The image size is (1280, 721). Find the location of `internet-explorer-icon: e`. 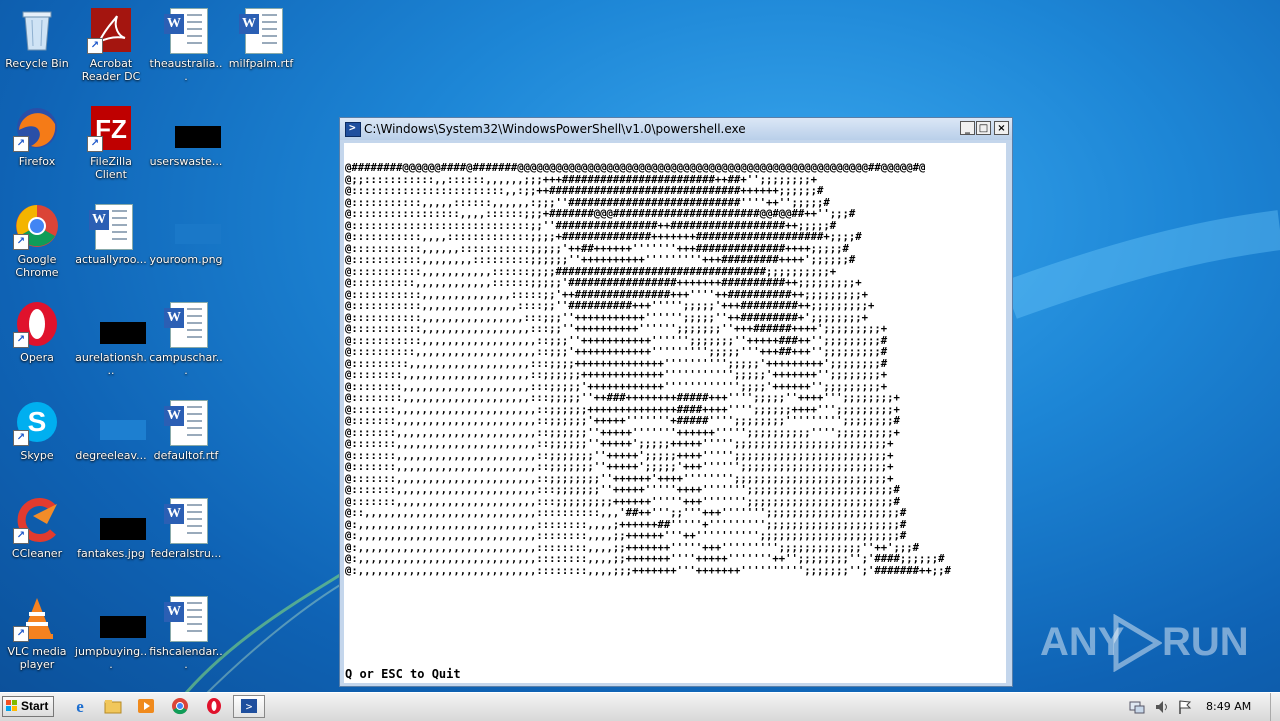

internet-explorer-icon: e is located at coordinates (80, 706).